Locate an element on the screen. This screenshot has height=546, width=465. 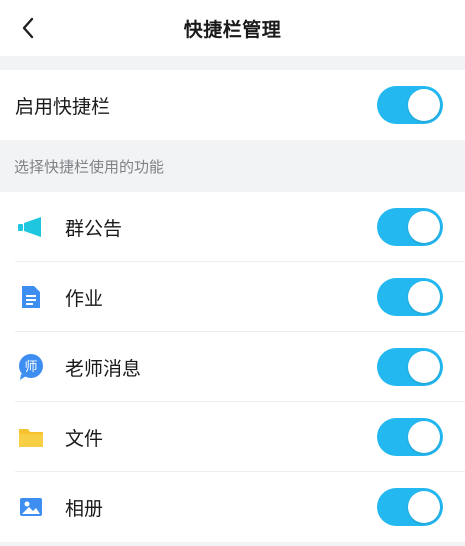
document-icon is located at coordinates (31, 297).